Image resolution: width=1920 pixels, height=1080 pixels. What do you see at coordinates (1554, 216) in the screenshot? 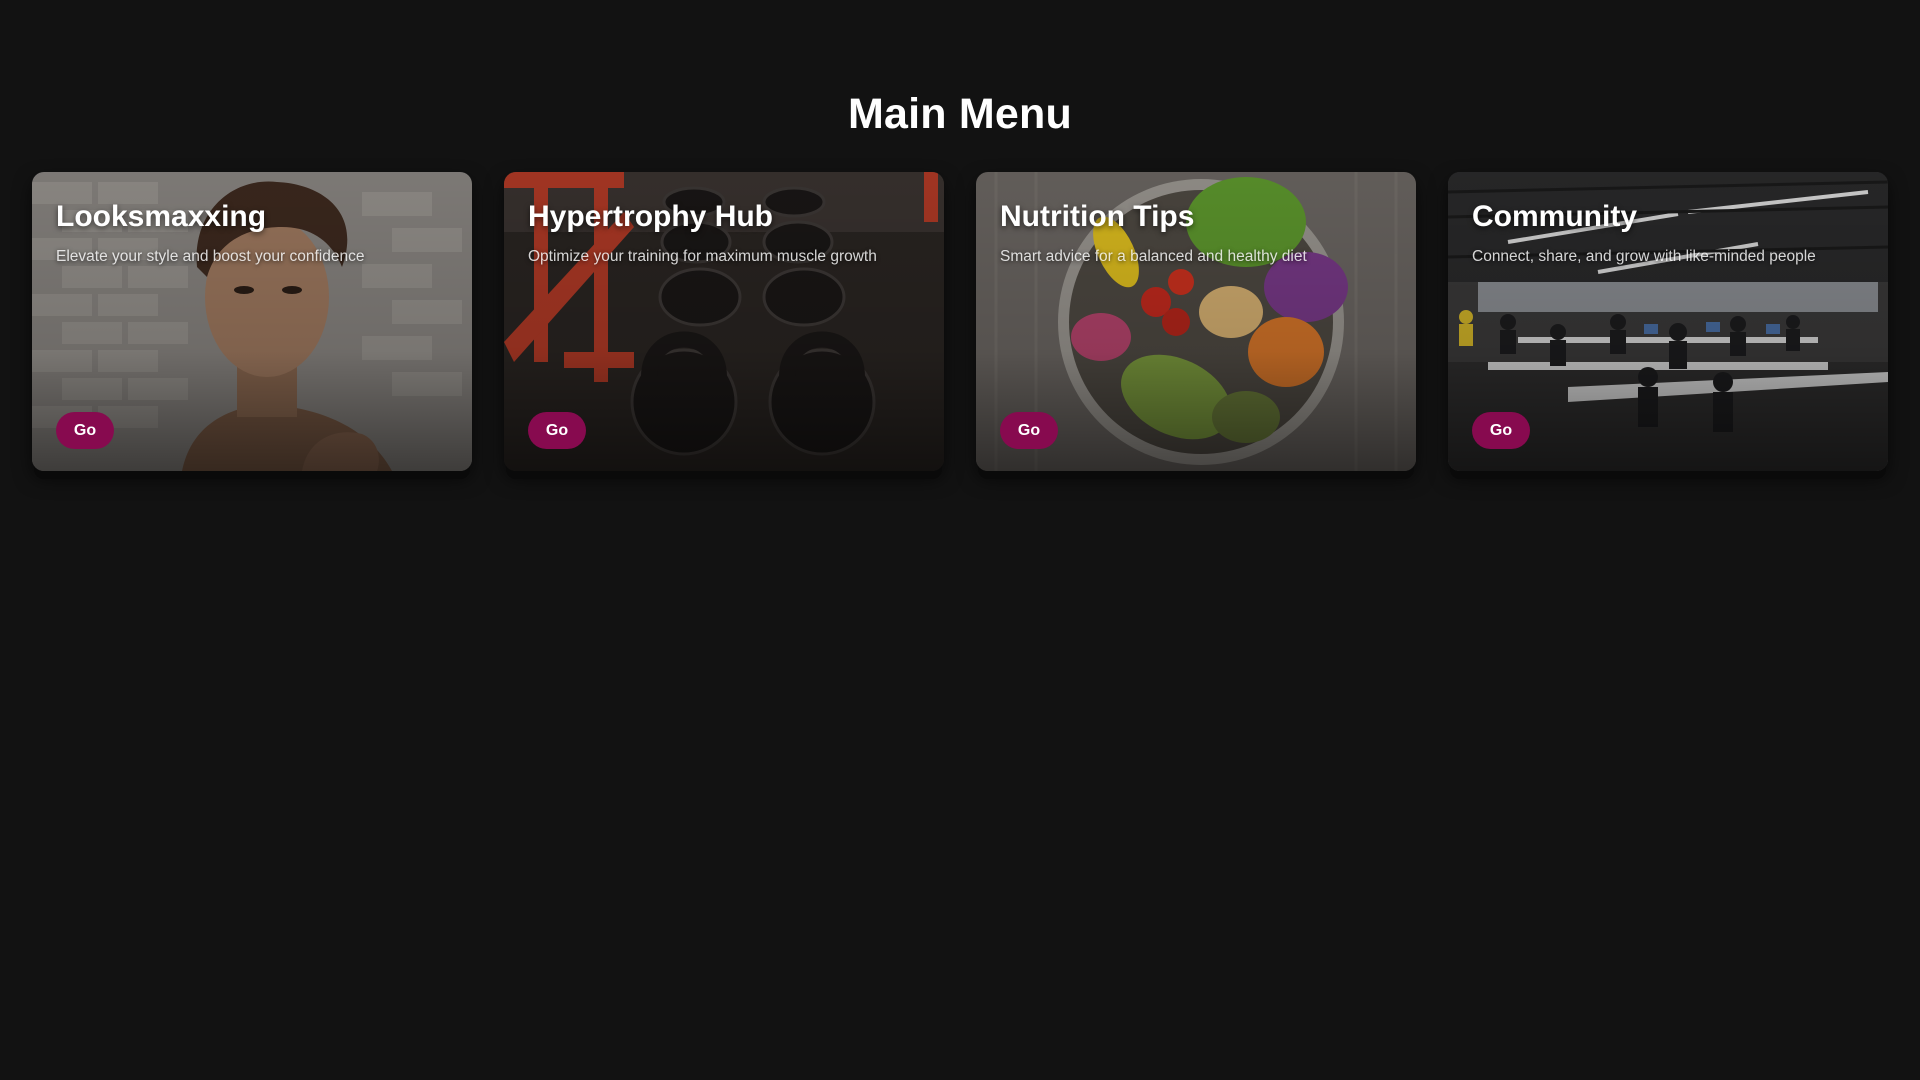
I see `card-title: Community` at bounding box center [1554, 216].